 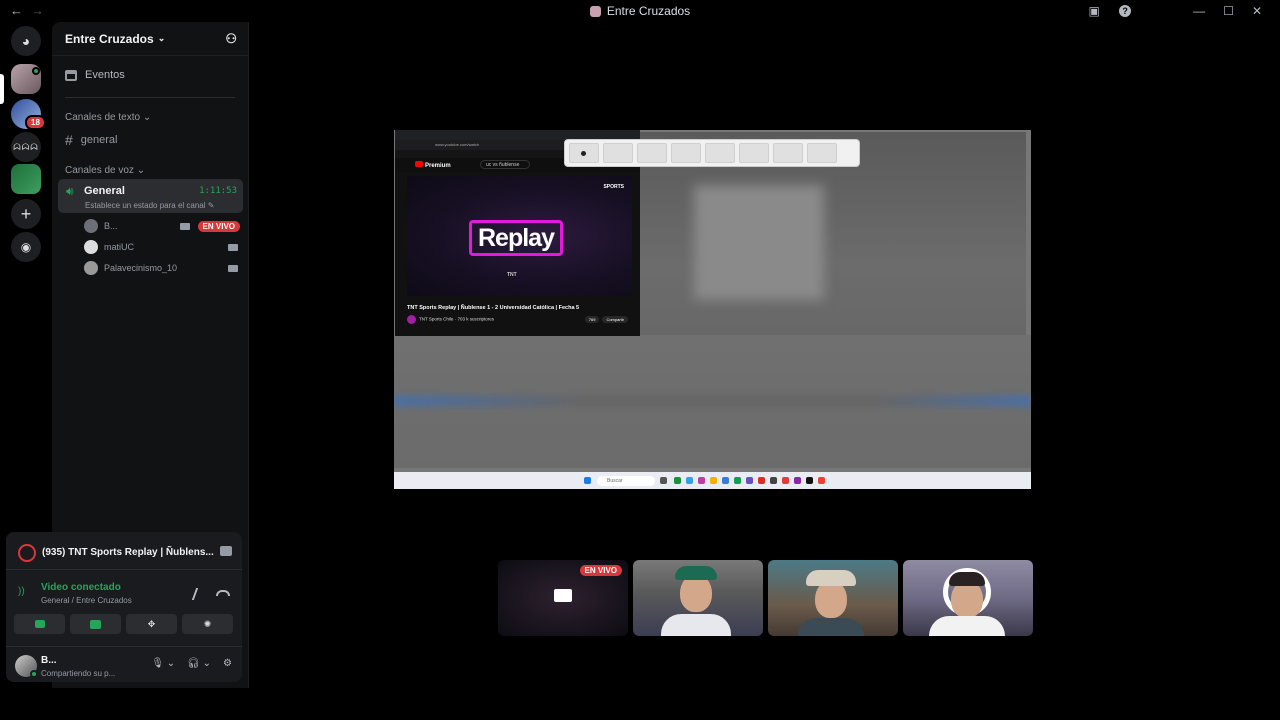 I want to click on youtube-search: uc vs ñublense, so click(x=505, y=164).